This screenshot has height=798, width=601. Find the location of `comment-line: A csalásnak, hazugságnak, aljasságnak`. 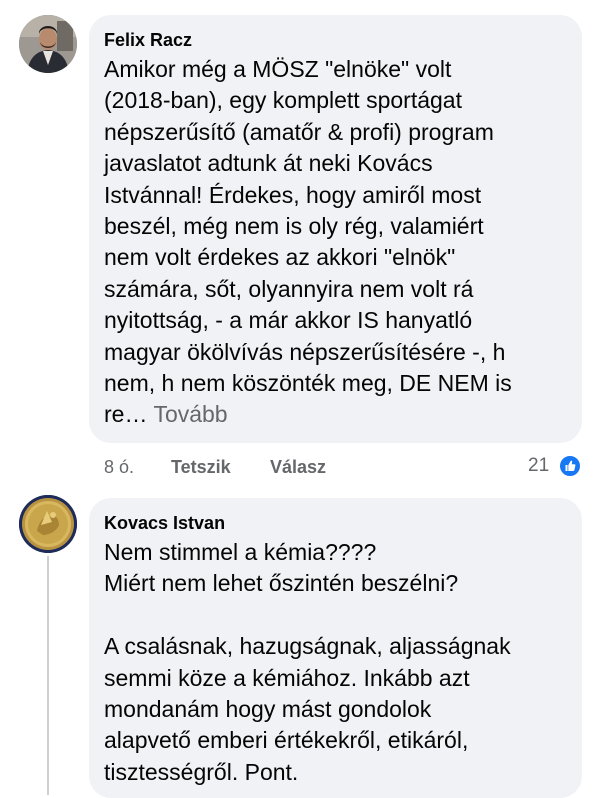

comment-line: A csalásnak, hazugságnak, aljasságnak is located at coordinates (307, 646).